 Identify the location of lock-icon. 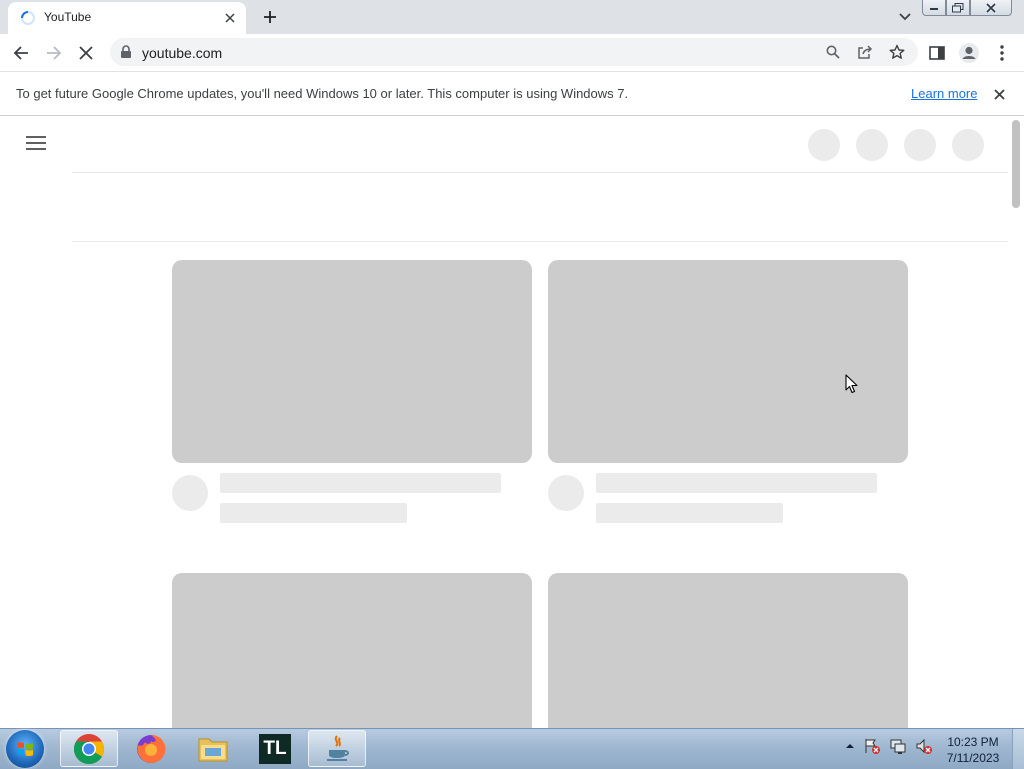
(126, 52).